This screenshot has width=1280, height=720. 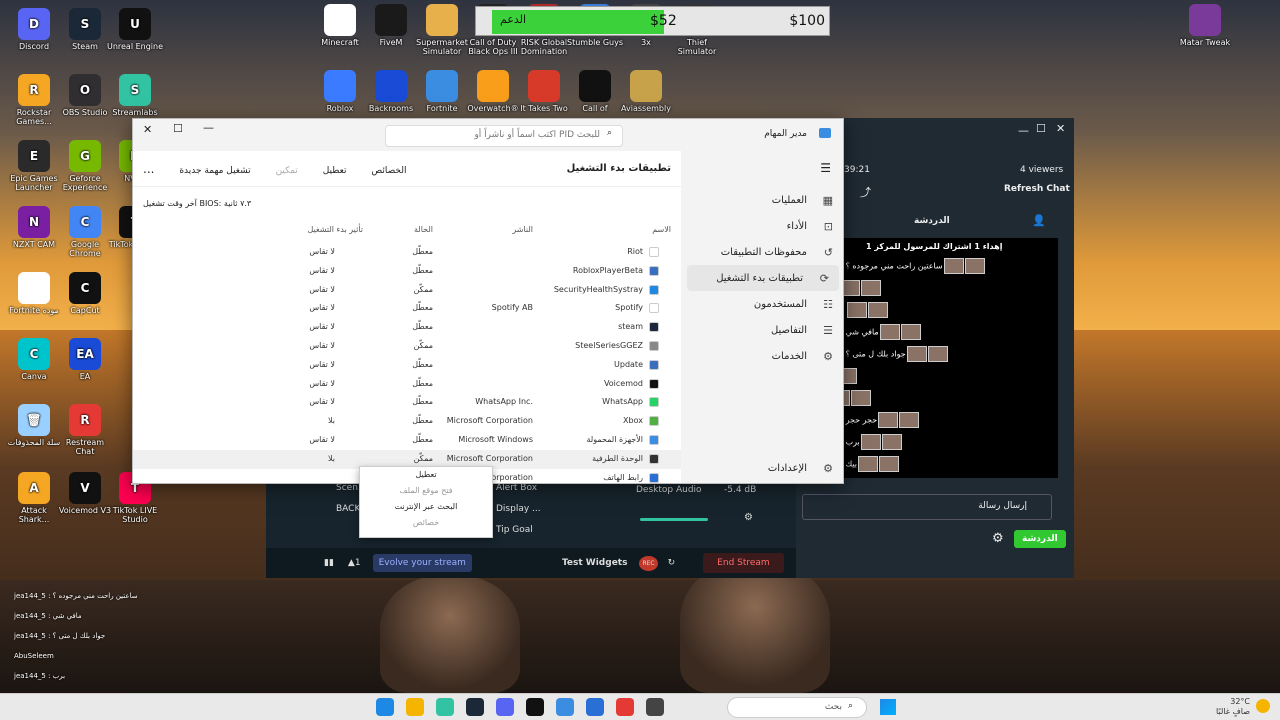 What do you see at coordinates (932, 221) in the screenshot?
I see `chat-tab: الدردشة` at bounding box center [932, 221].